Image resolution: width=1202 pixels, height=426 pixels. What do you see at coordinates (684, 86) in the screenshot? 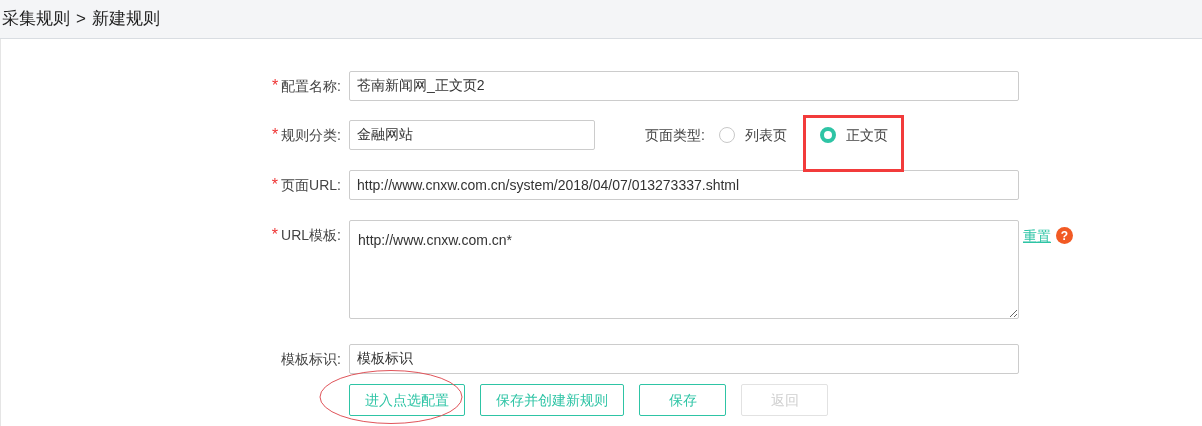
I see `name-field: 苍南新闻网_正文页2` at bounding box center [684, 86].